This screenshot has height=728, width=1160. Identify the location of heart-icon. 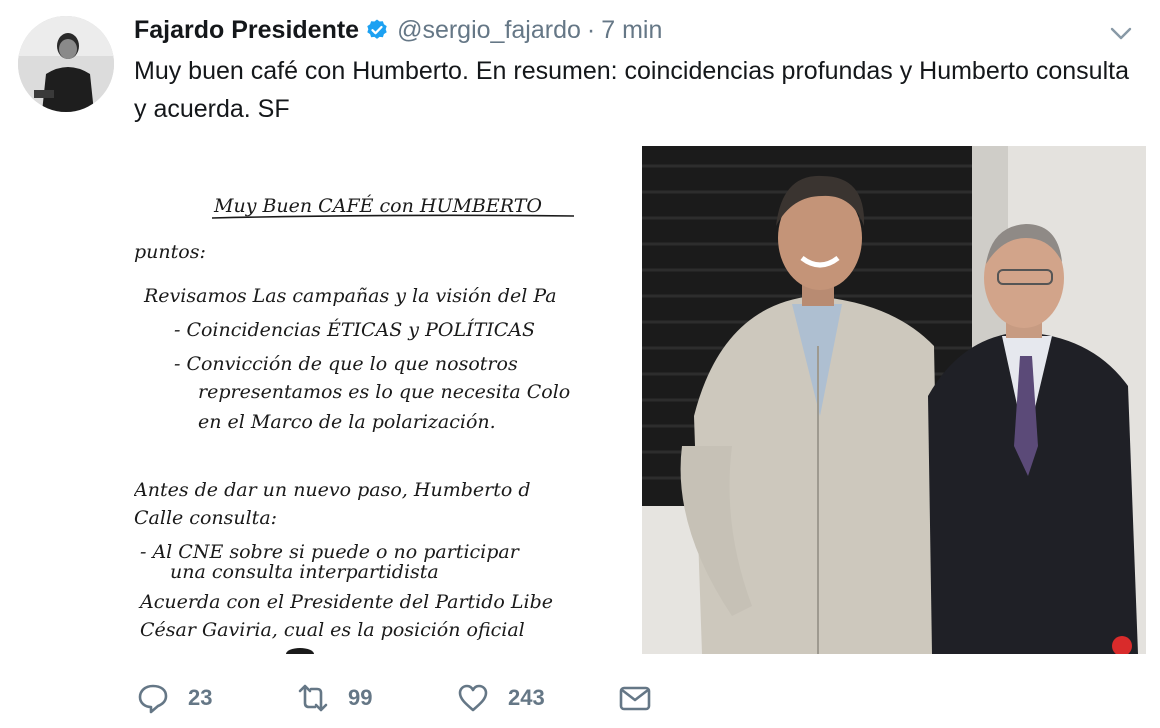
(473, 698).